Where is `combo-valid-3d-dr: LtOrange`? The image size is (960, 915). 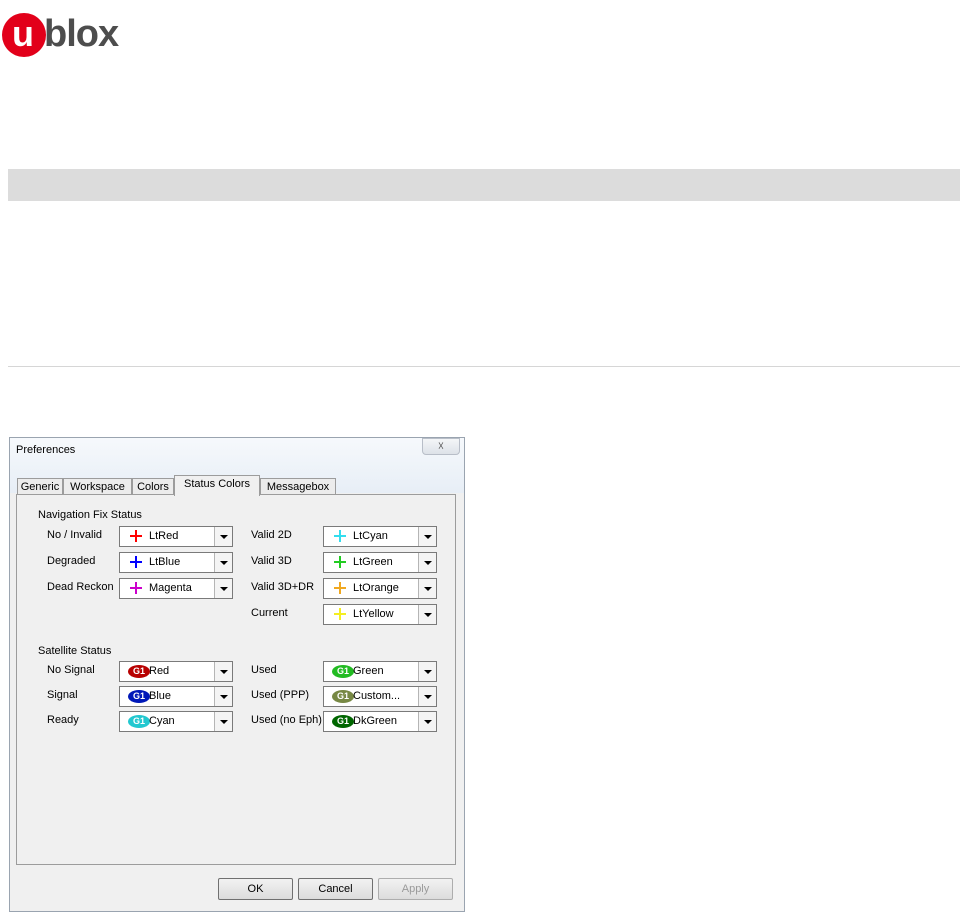 combo-valid-3d-dr: LtOrange is located at coordinates (380, 588).